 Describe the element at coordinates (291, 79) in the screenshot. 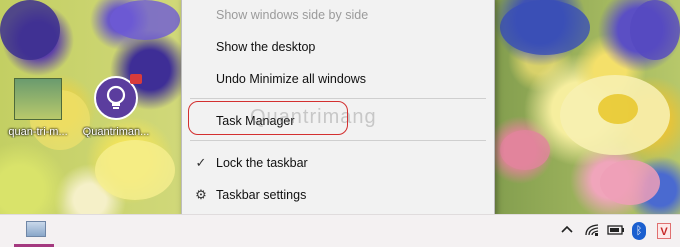

I see `menu-item-label: Undo Minimize all windows` at that location.